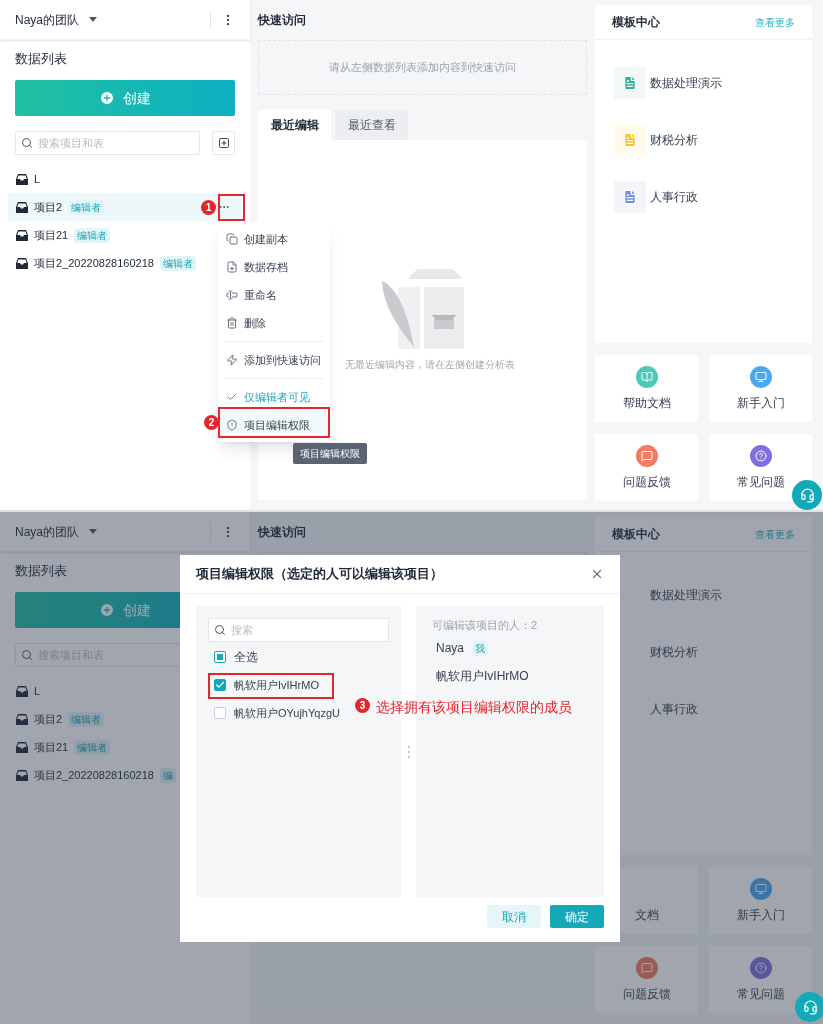  I want to click on member-name: 帆软用户IvIHrMO, so click(482, 676).